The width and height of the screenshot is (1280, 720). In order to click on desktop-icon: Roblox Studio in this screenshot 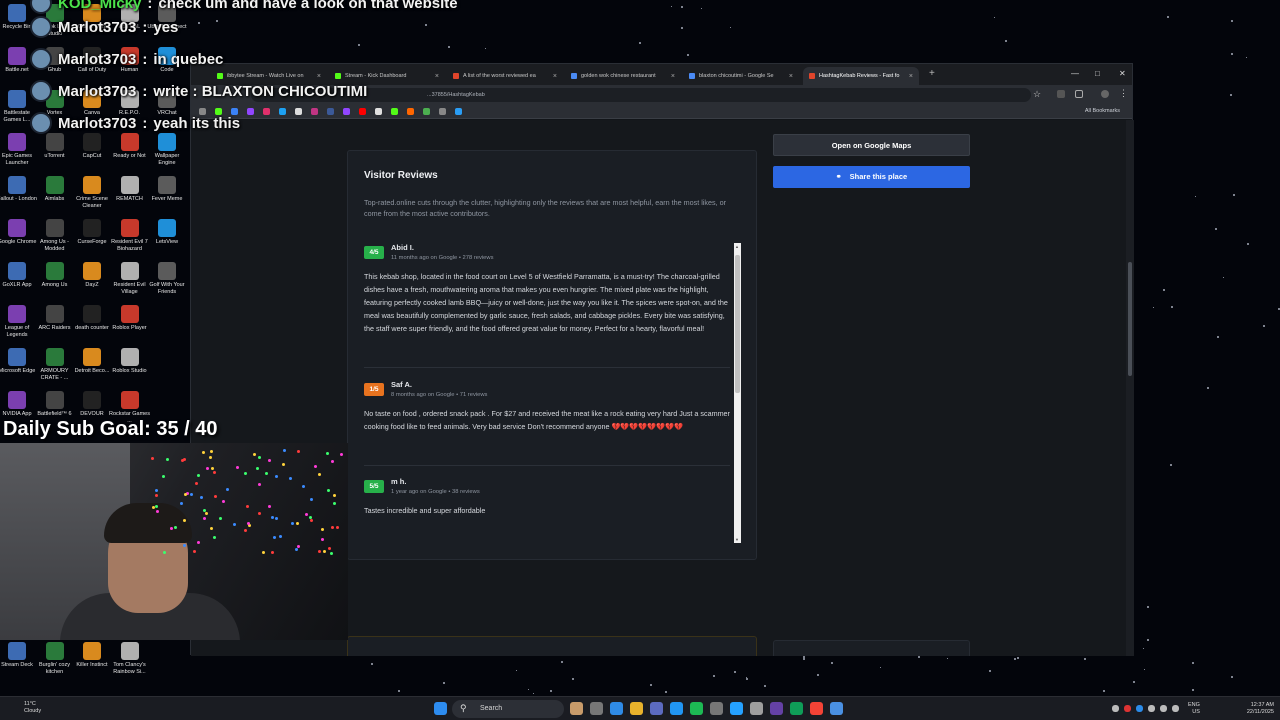, I will do `click(130, 361)`.